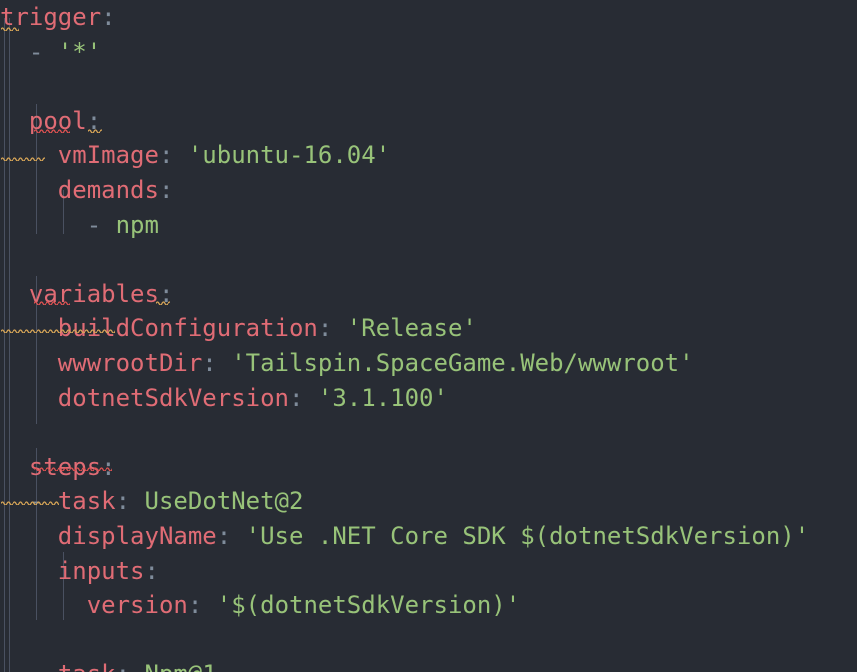  Describe the element at coordinates (101, 570) in the screenshot. I see `token-key: inputs` at that location.